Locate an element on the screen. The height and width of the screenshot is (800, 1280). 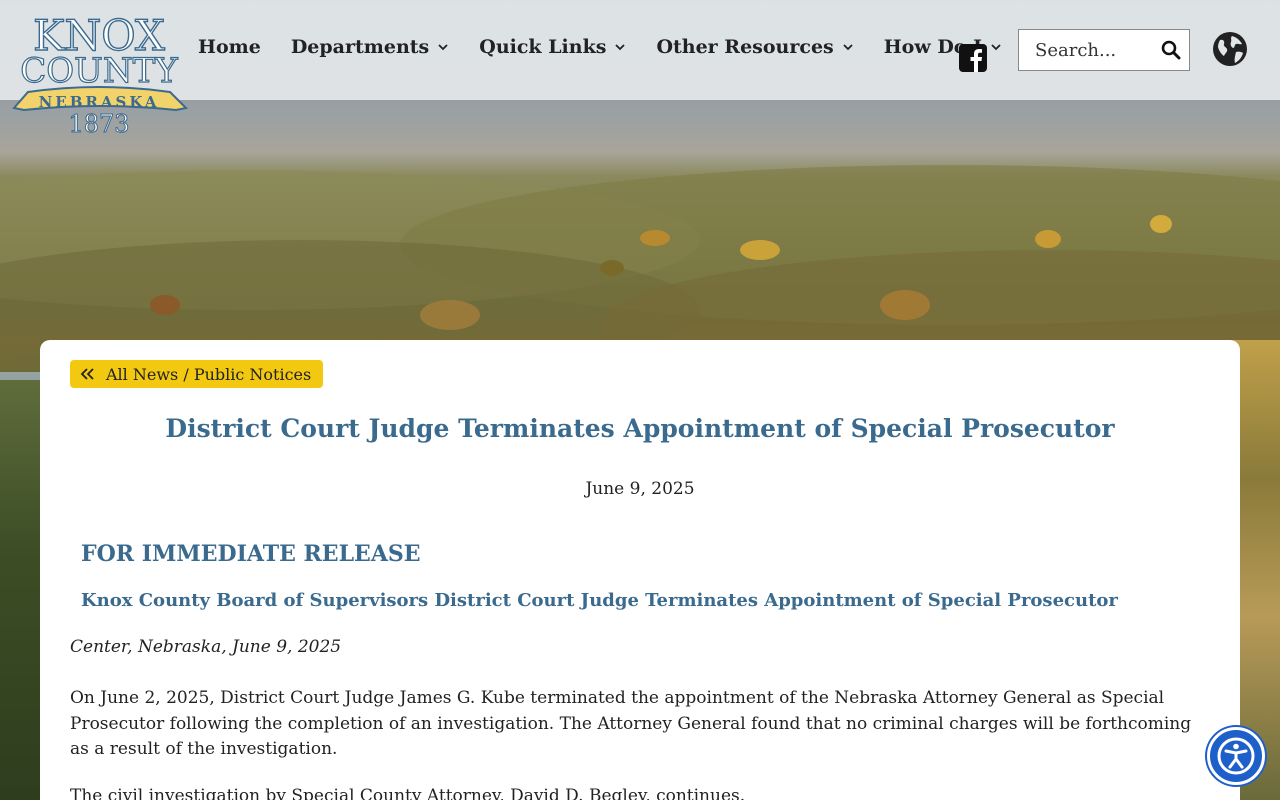
release-heading: FOR IMMEDIATE RELEASE is located at coordinates (251, 554).